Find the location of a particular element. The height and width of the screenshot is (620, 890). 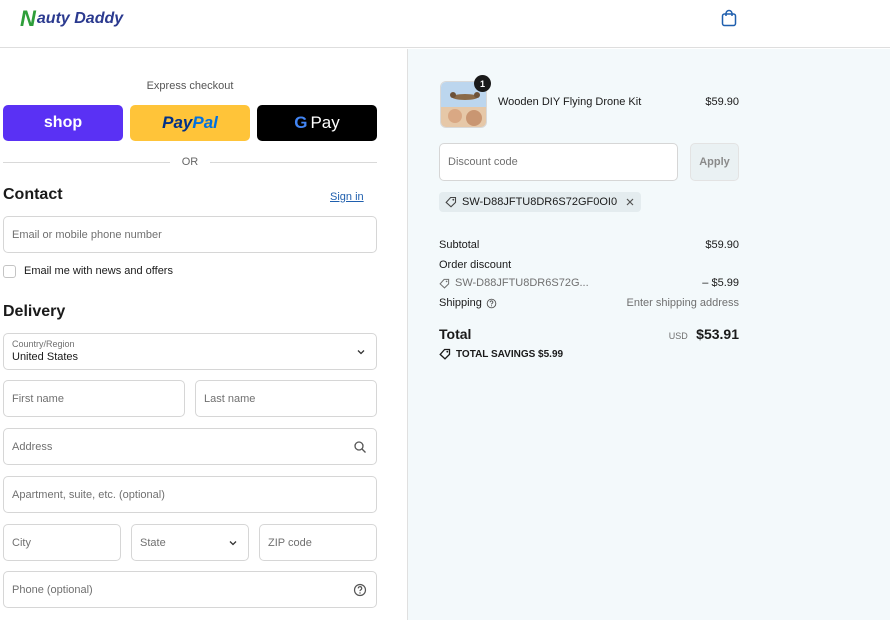

state-select is located at coordinates (190, 542).